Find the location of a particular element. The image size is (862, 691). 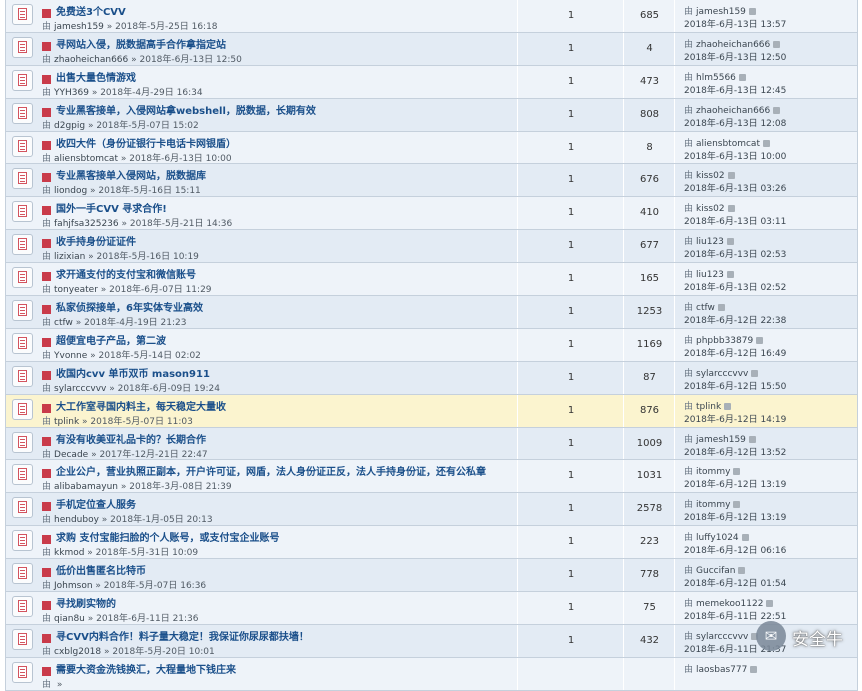

topic-title-link: 收手持身份证证件 is located at coordinates (96, 240).